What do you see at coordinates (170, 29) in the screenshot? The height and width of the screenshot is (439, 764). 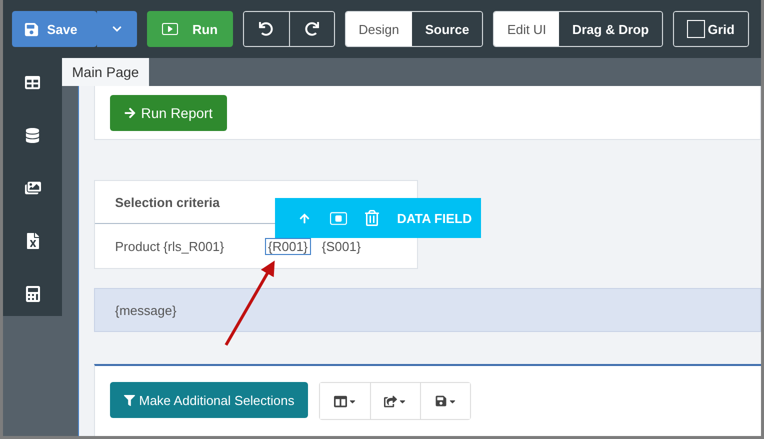 I see `play-icon` at bounding box center [170, 29].